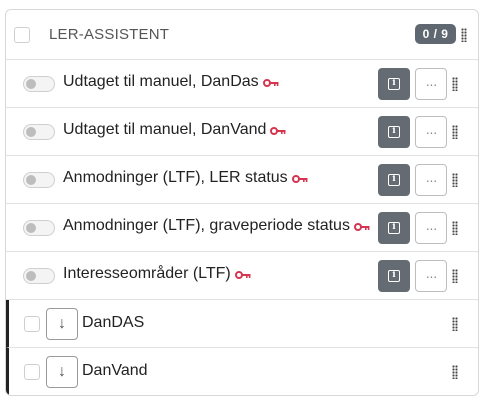 The image size is (484, 403). Describe the element at coordinates (109, 34) in the screenshot. I see `panel-title: LER-ASSISTENT` at that location.